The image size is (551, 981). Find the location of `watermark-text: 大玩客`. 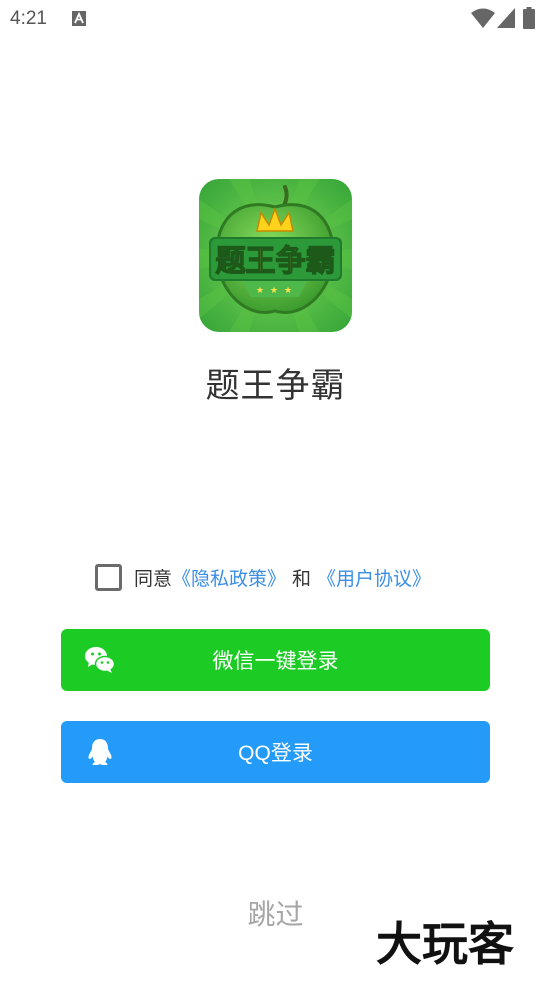

watermark-text: 大玩客 is located at coordinates (445, 944).